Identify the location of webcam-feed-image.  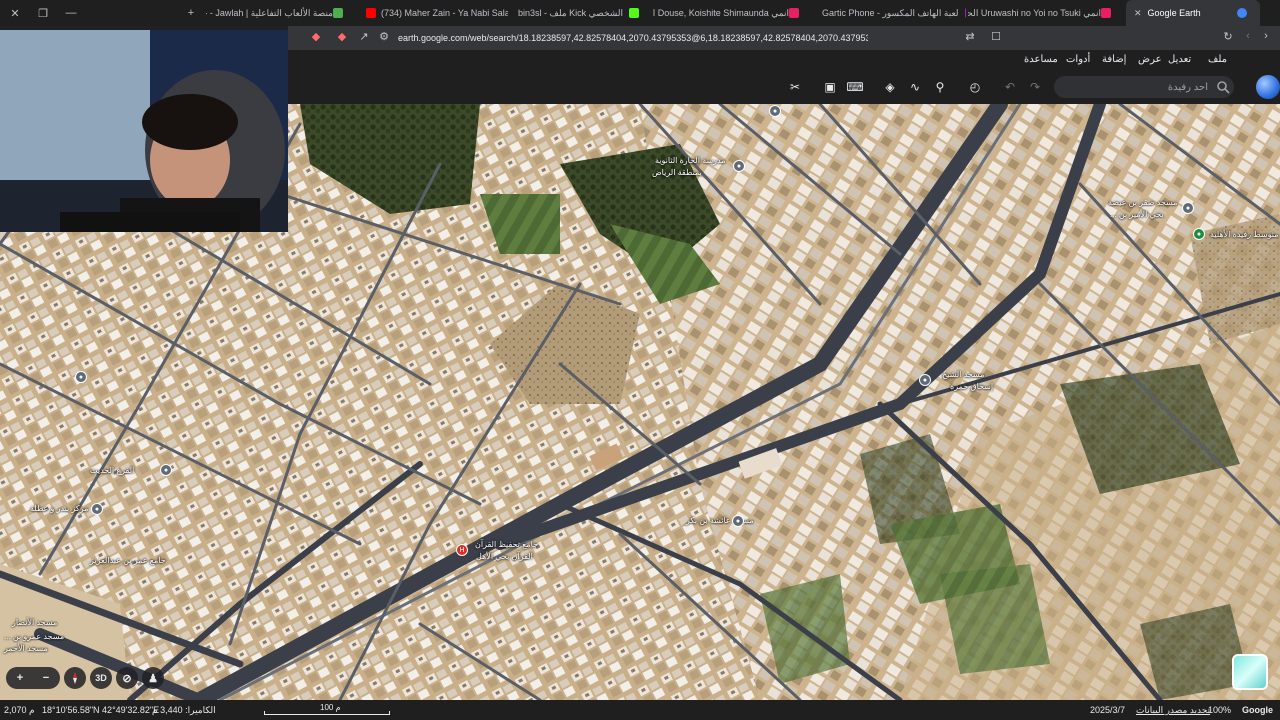
(144, 131).